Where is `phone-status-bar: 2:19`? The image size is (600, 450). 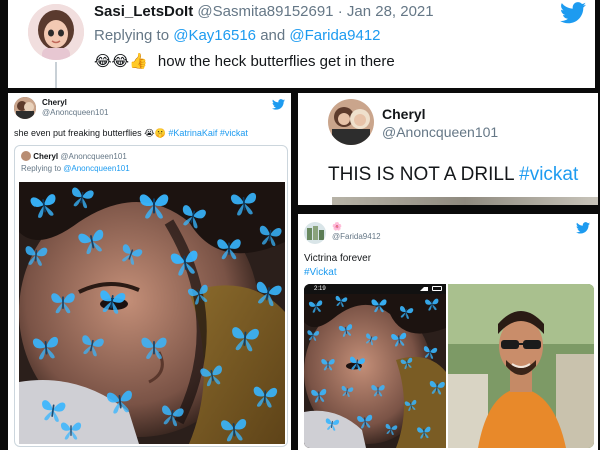 phone-status-bar: 2:19 is located at coordinates (375, 289).